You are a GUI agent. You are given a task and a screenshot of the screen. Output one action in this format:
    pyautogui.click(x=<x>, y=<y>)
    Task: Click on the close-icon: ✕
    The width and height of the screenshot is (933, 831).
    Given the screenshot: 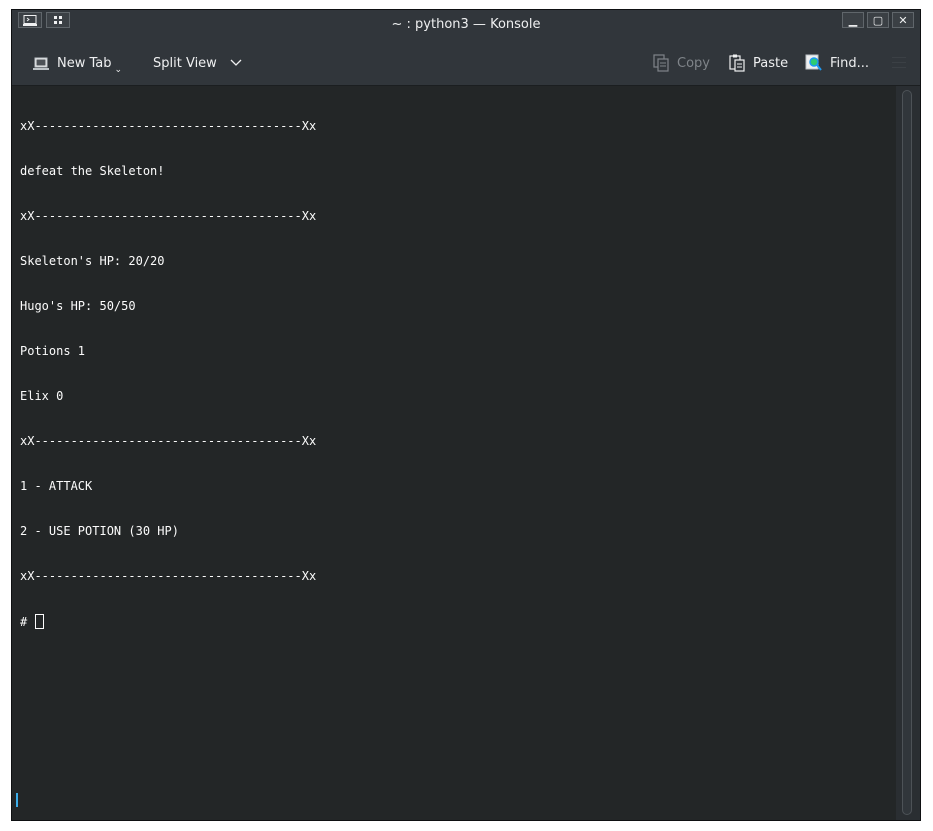 What is the action you would take?
    pyautogui.click(x=903, y=20)
    